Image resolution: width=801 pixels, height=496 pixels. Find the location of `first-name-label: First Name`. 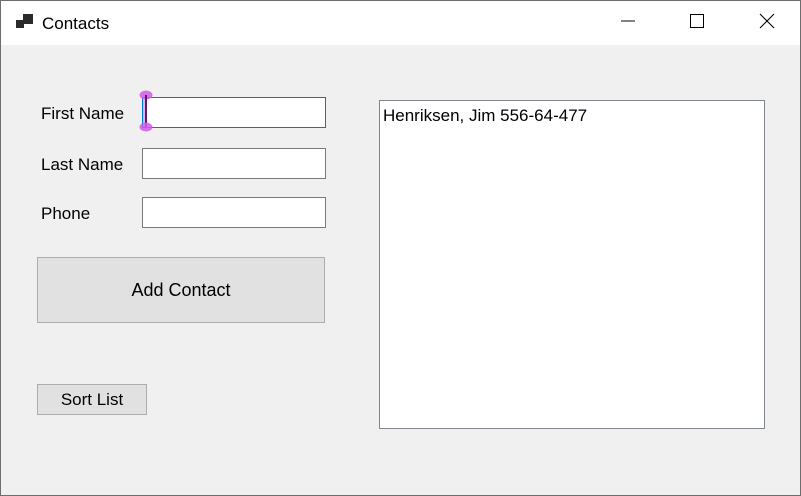

first-name-label: First Name is located at coordinates (83, 113).